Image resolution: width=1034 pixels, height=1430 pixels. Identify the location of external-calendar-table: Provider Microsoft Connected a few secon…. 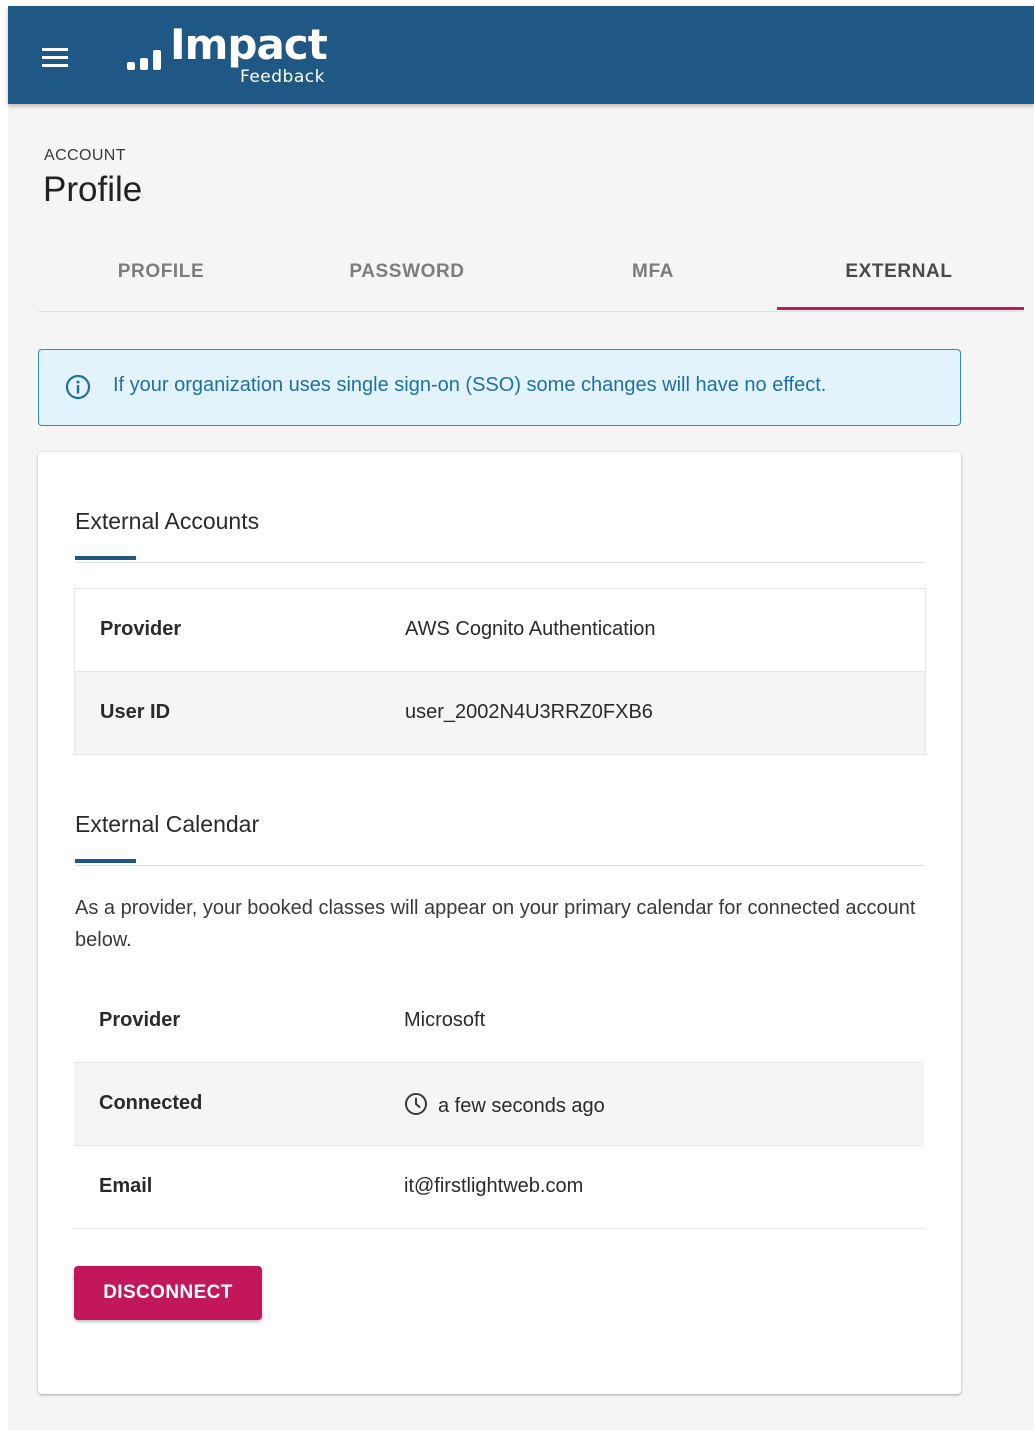
(499, 1104).